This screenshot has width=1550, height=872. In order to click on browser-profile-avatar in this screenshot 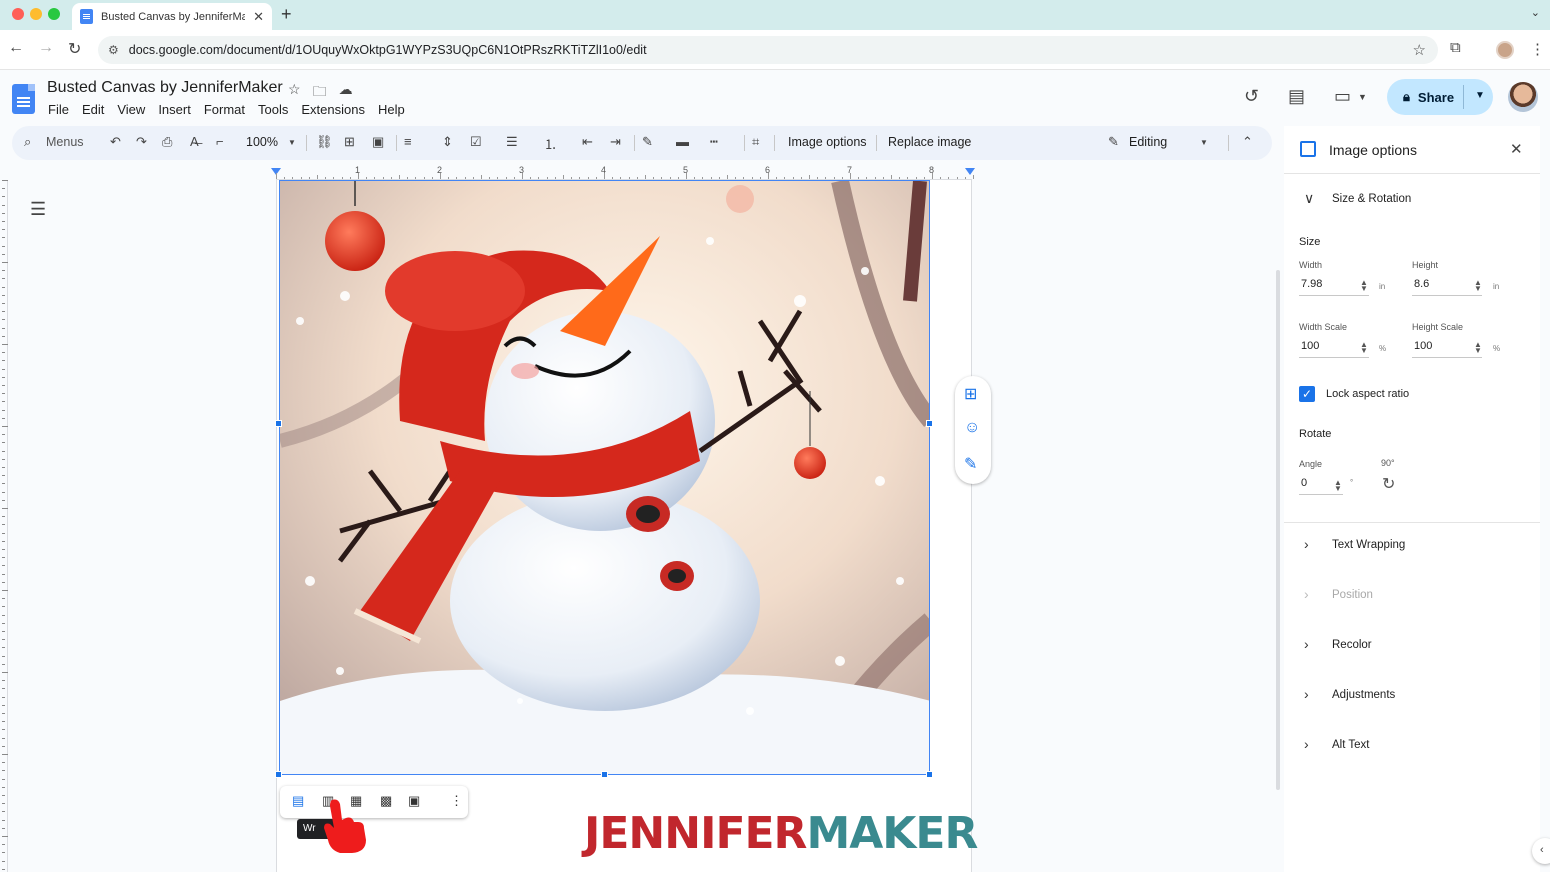, I will do `click(1505, 50)`.